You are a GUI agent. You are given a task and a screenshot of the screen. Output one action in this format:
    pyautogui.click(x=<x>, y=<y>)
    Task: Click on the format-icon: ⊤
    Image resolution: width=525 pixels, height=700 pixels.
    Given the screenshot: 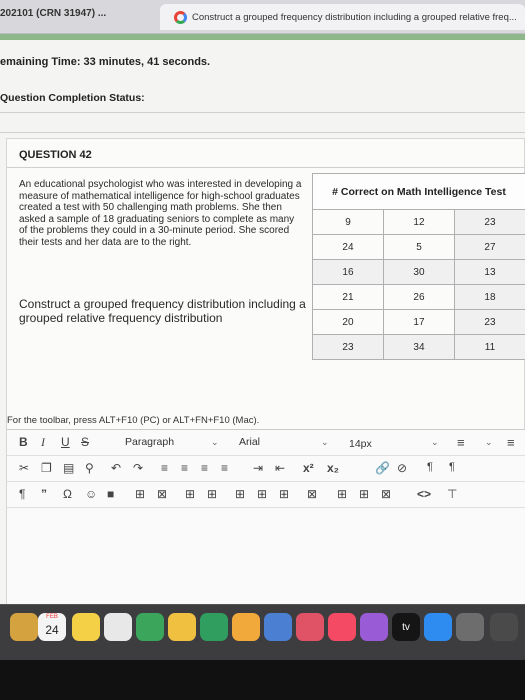 What is the action you would take?
    pyautogui.click(x=452, y=494)
    